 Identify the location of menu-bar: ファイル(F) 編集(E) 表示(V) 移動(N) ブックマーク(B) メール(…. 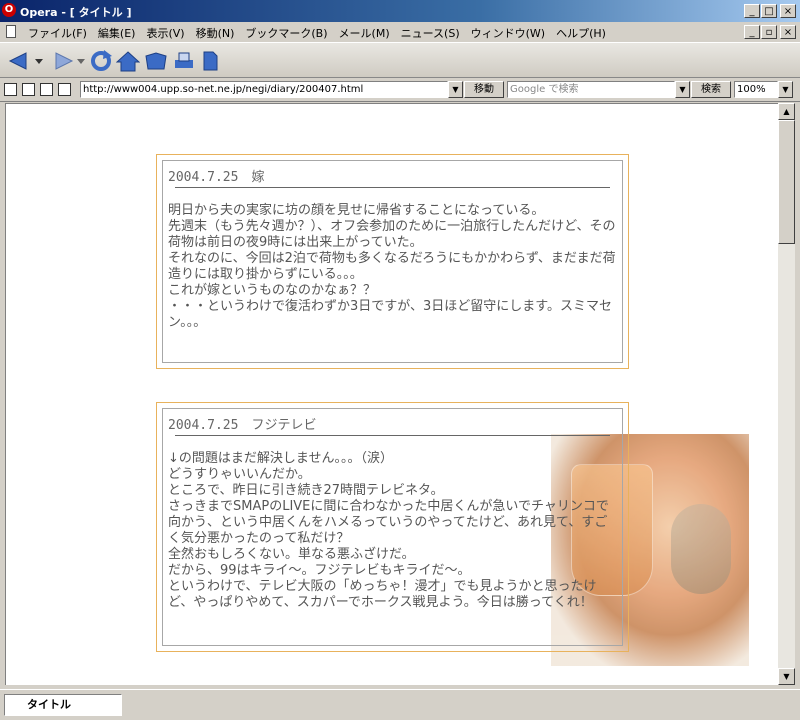
(400, 32).